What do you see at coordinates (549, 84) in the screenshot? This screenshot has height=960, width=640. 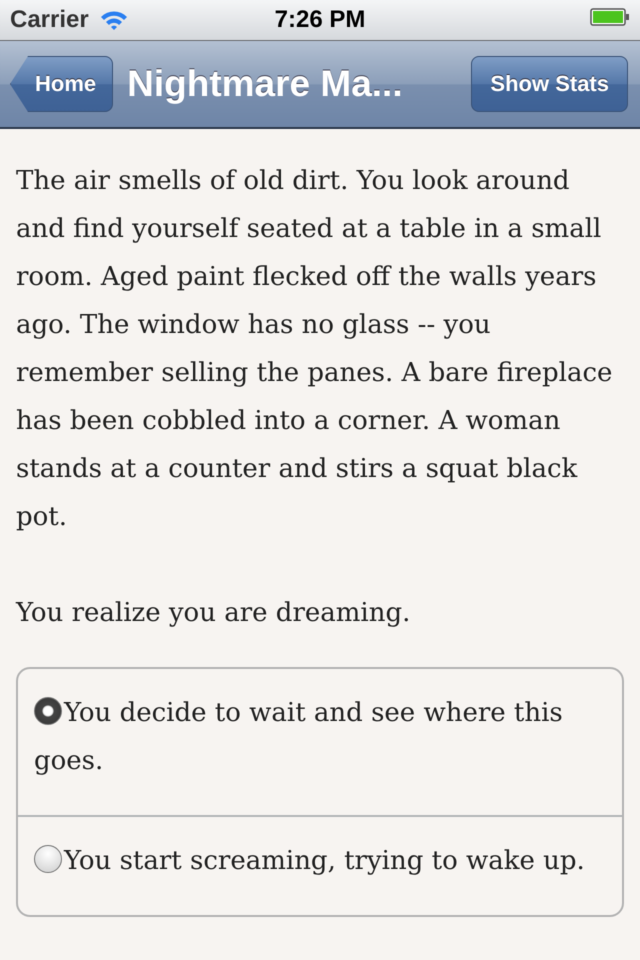 I see `show-stats-button: Show Stats` at bounding box center [549, 84].